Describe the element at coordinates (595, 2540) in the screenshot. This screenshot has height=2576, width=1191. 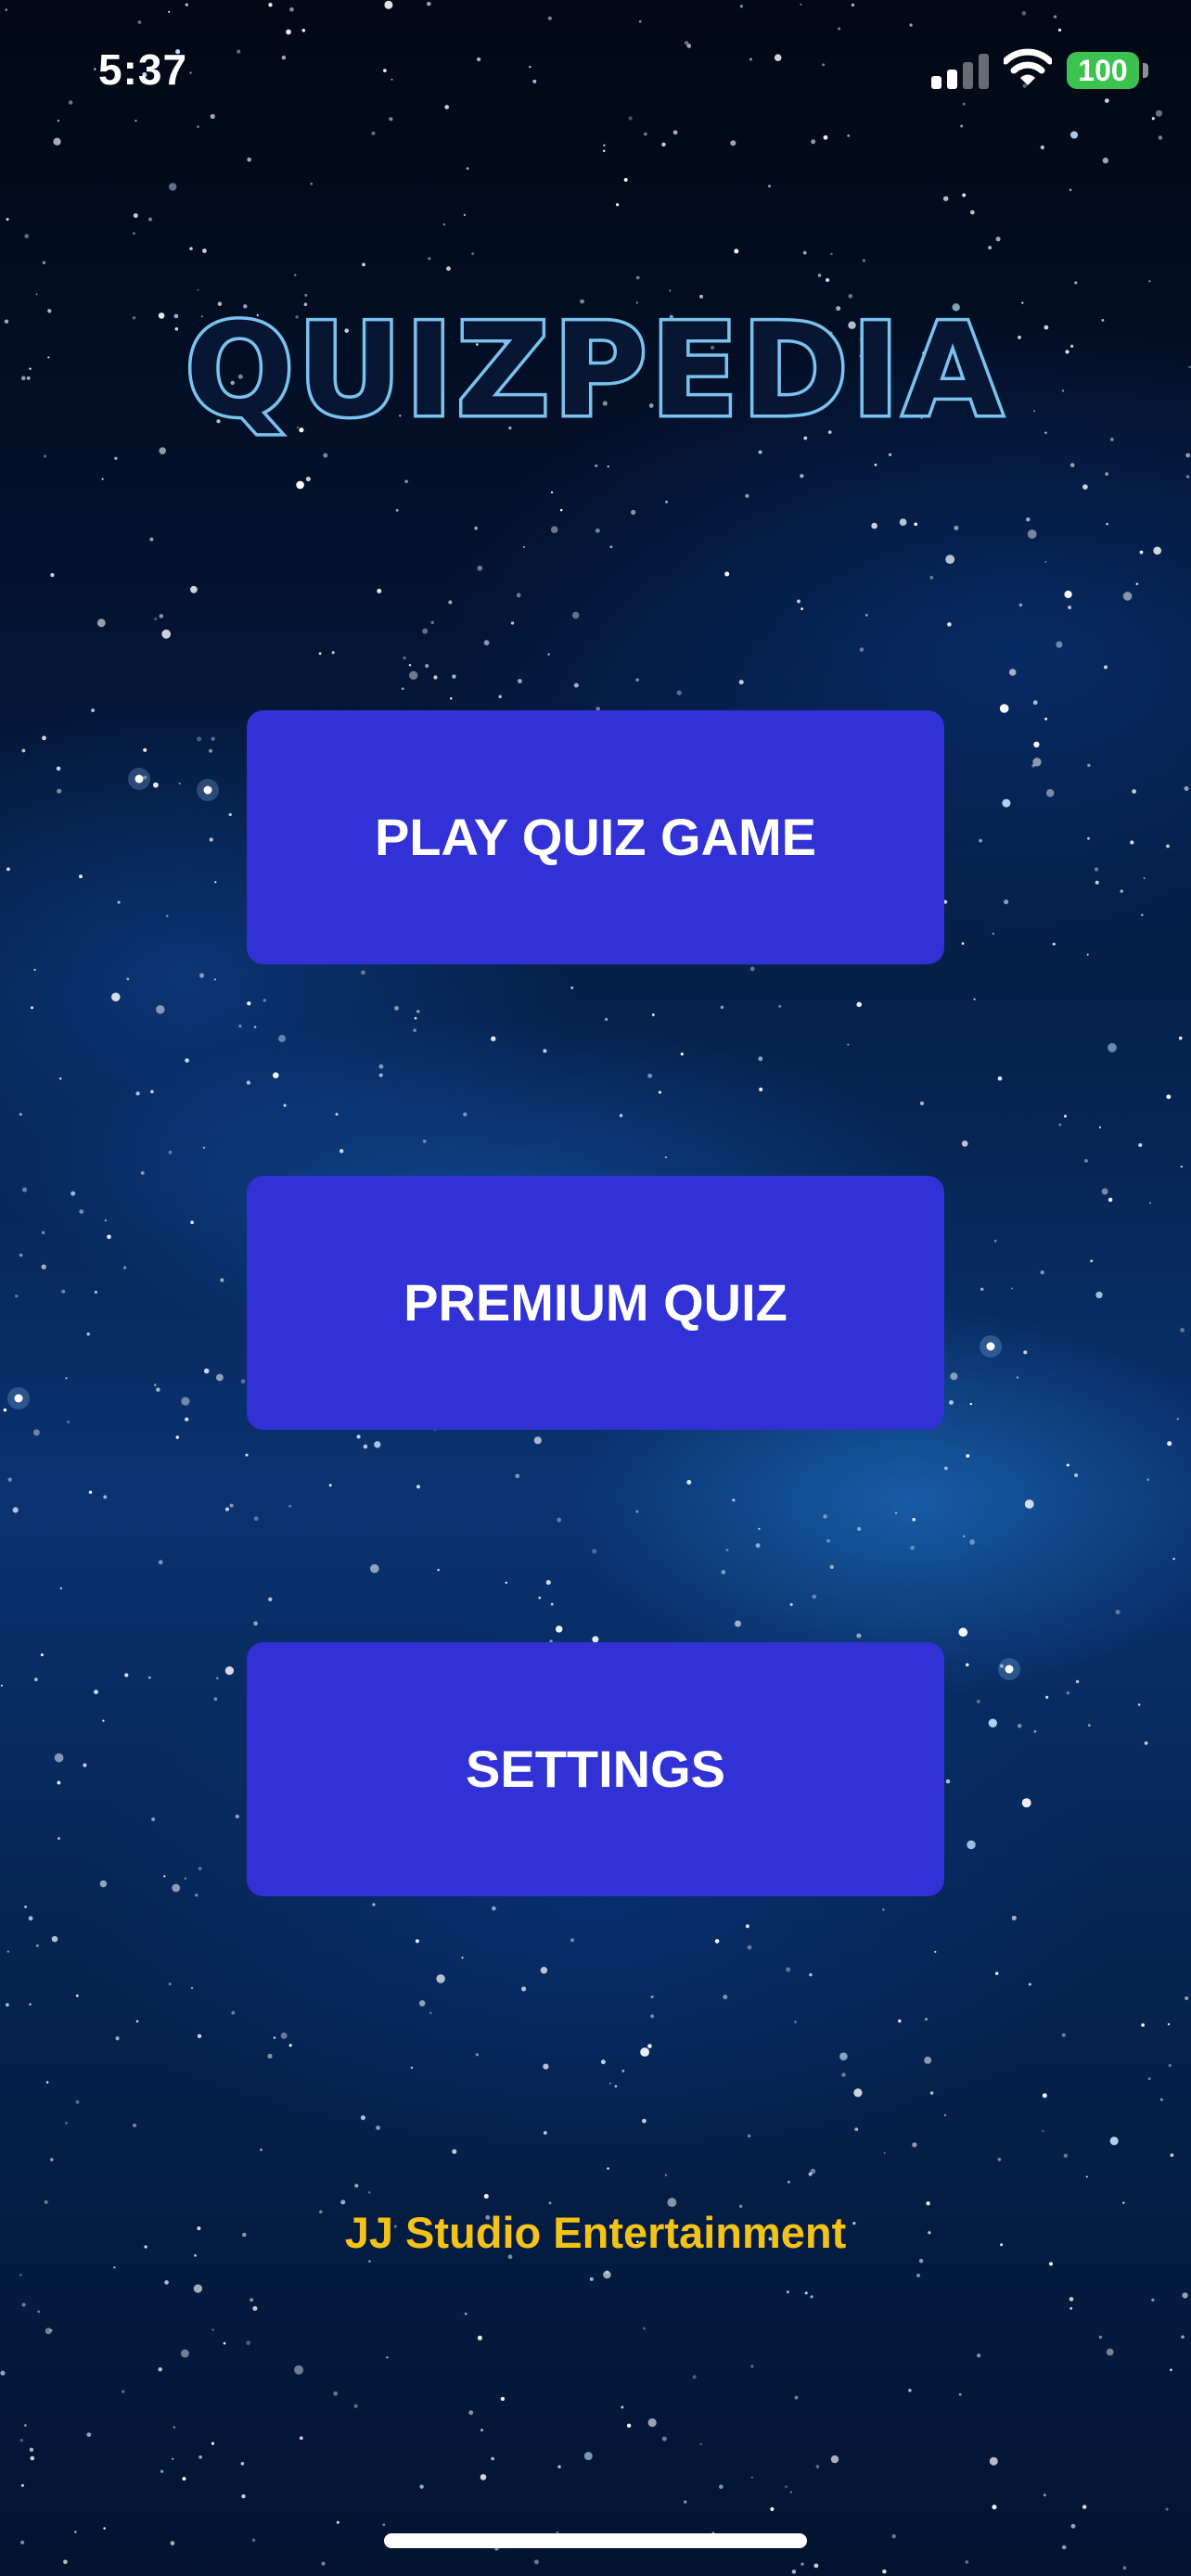
I see `home-indicator` at that location.